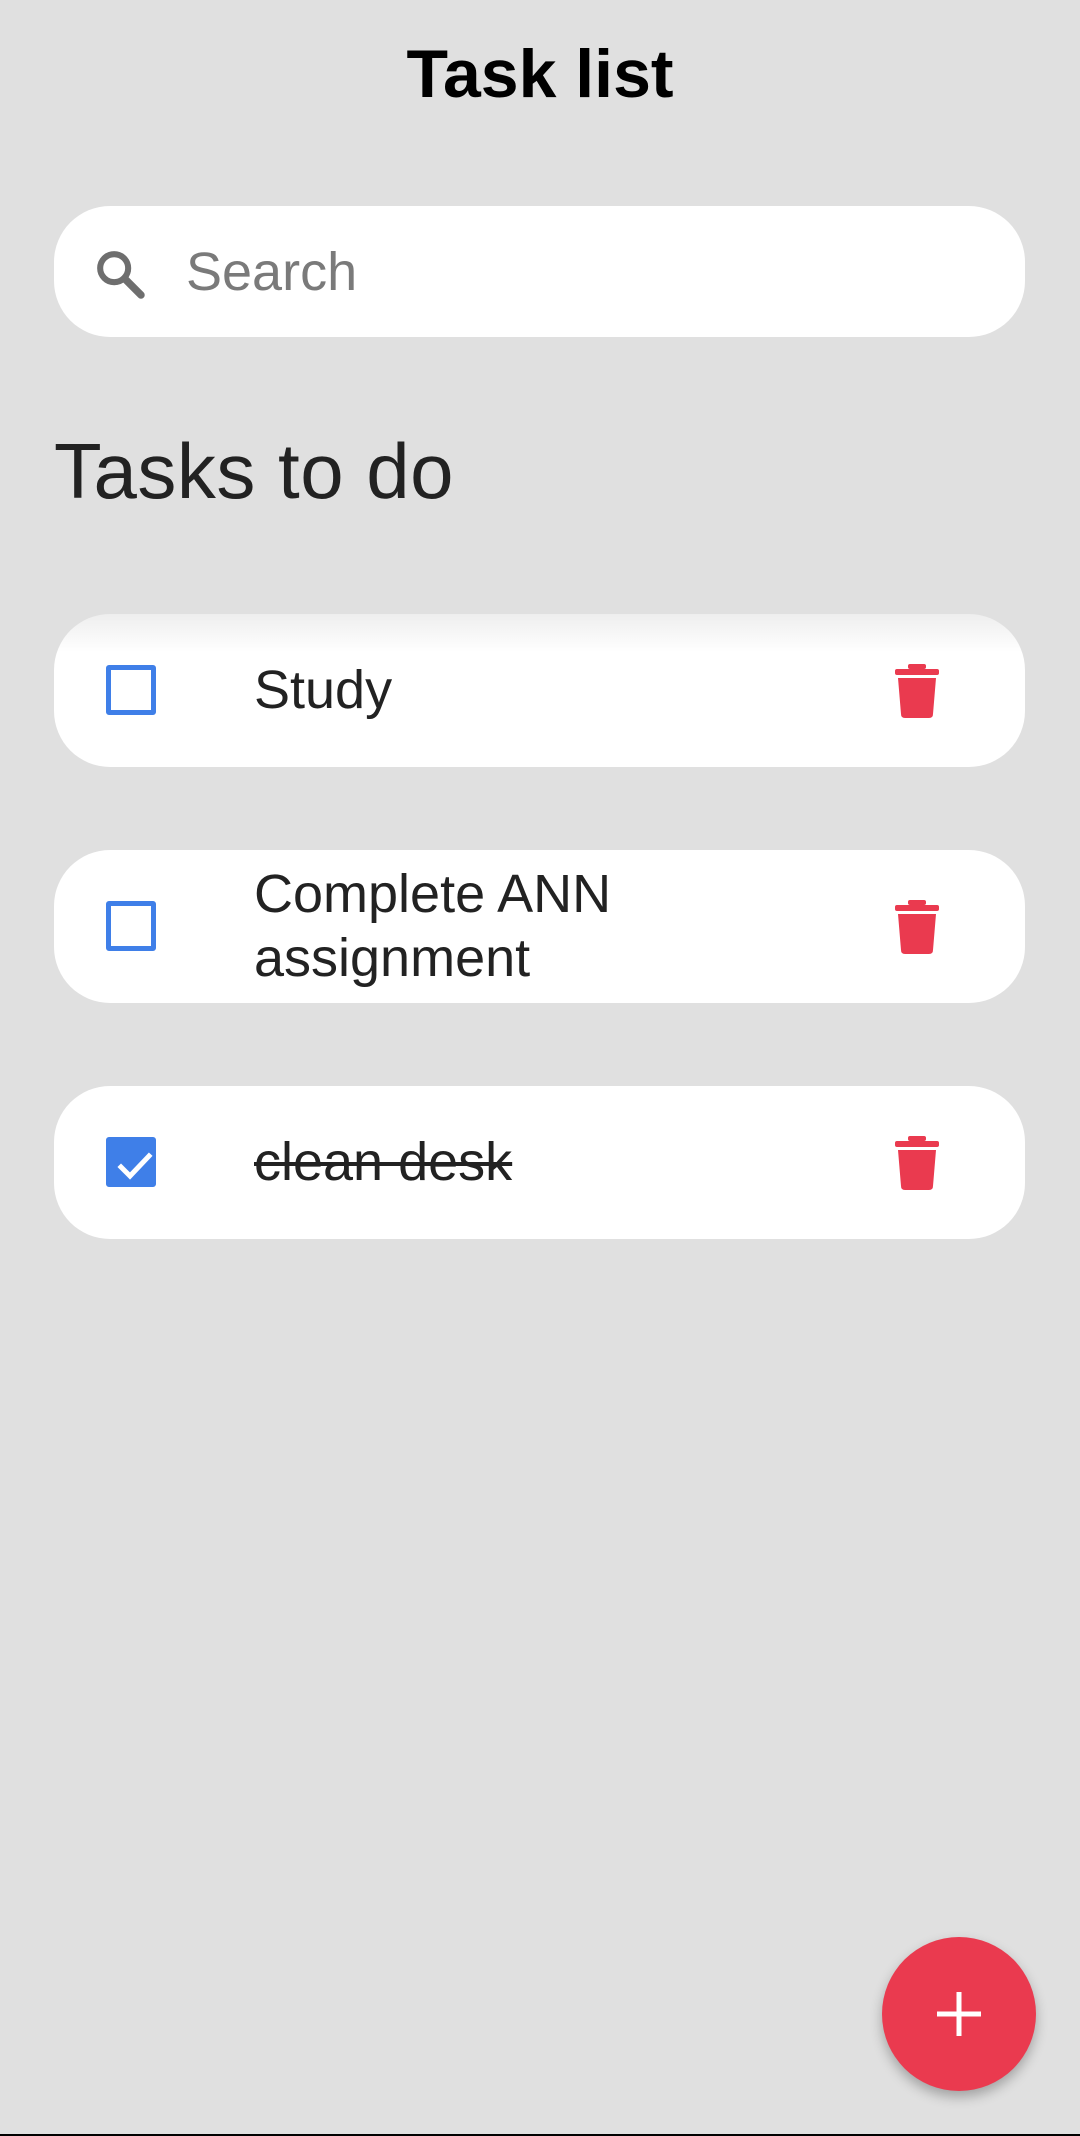  Describe the element at coordinates (323, 690) in the screenshot. I see `task-label: Study` at that location.